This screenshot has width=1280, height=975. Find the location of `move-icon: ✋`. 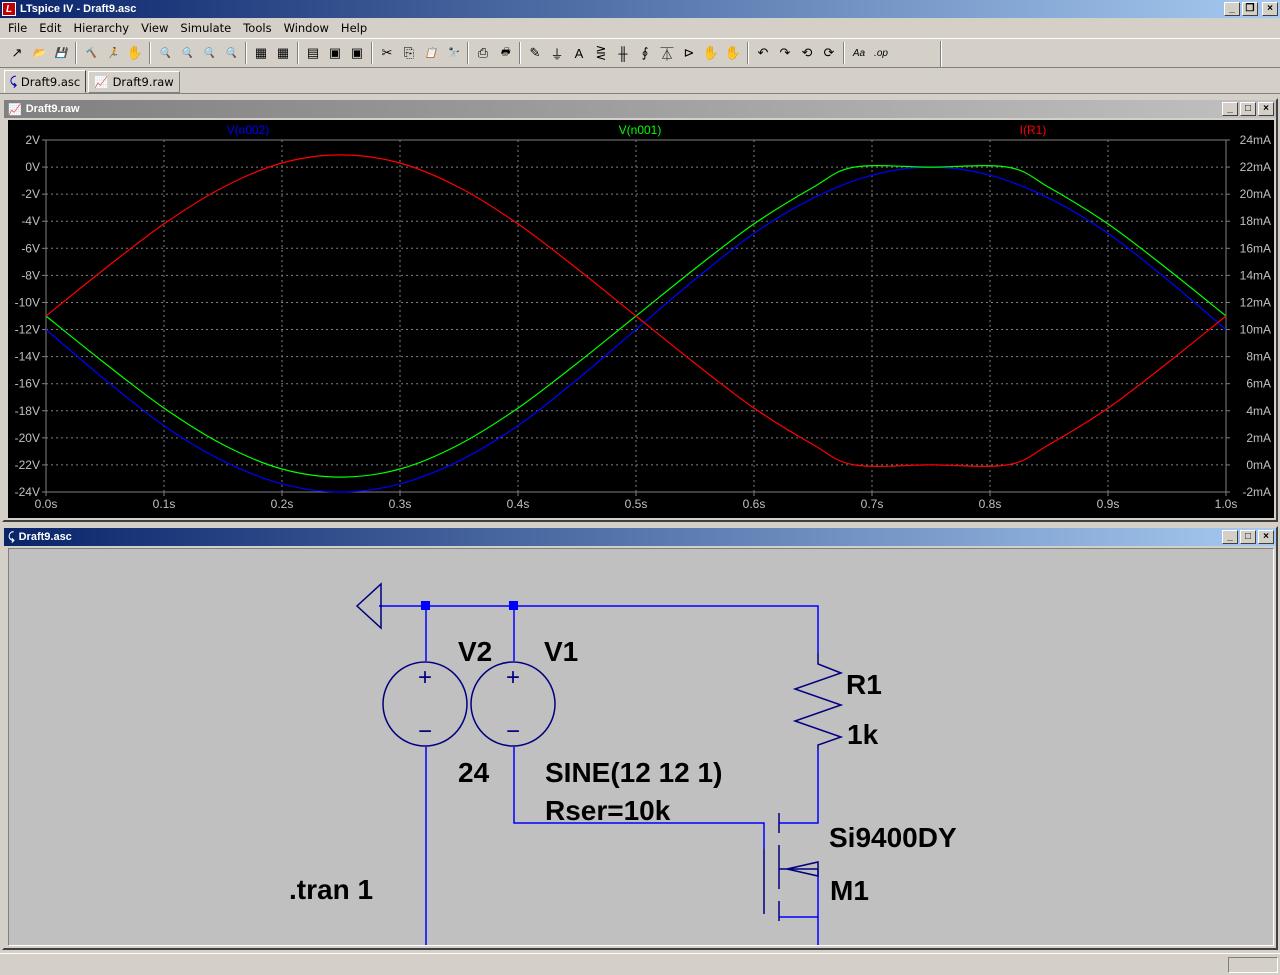

move-icon: ✋ is located at coordinates (711, 53).